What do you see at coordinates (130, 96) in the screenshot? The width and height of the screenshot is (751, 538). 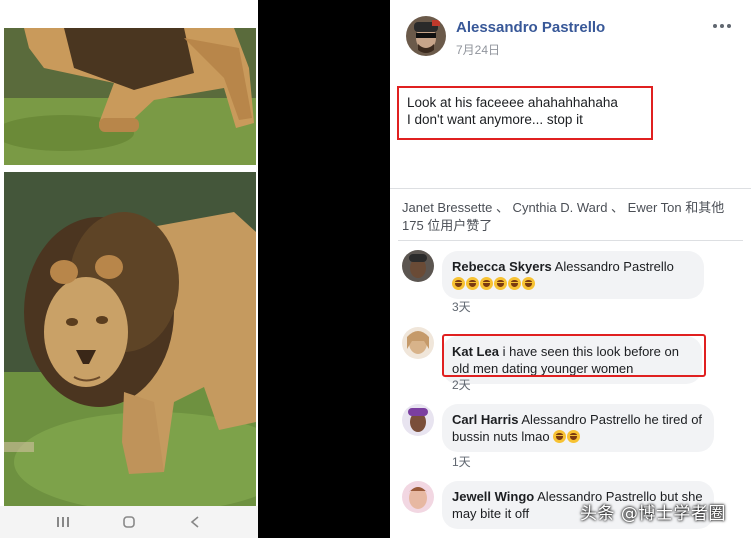 I see `lion-photo-top` at bounding box center [130, 96].